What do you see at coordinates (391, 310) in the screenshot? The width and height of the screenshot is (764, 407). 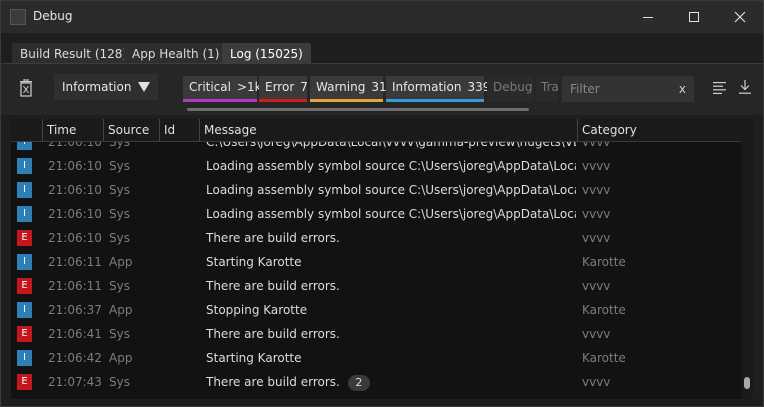 I see `log-message: Stopping Karotte` at bounding box center [391, 310].